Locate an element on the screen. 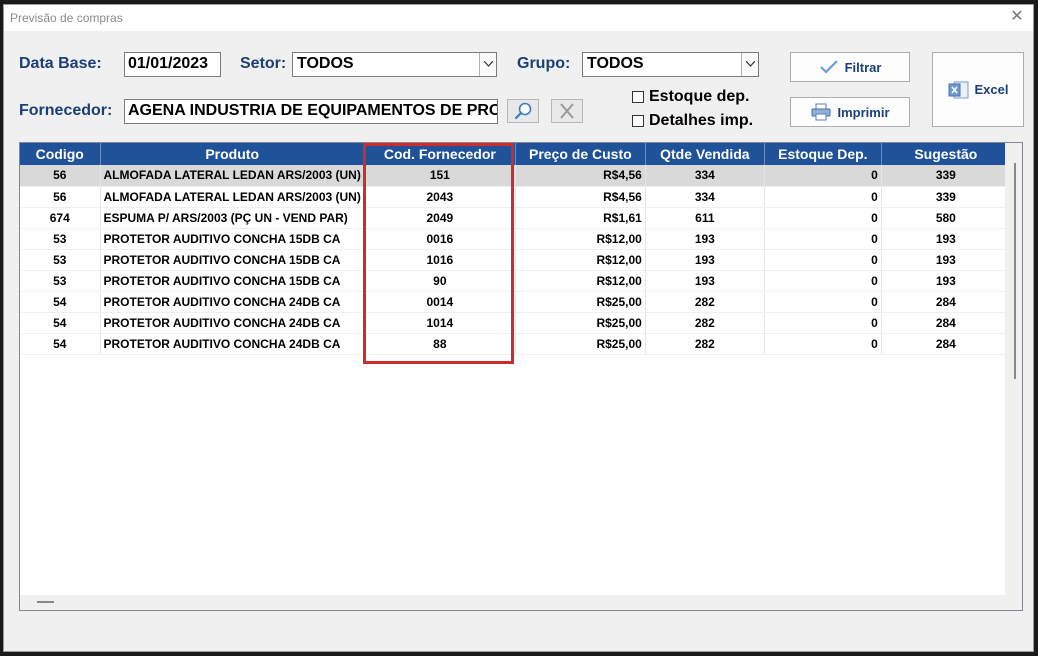 This screenshot has height=656, width=1038. setor-label: Setor: is located at coordinates (263, 63).